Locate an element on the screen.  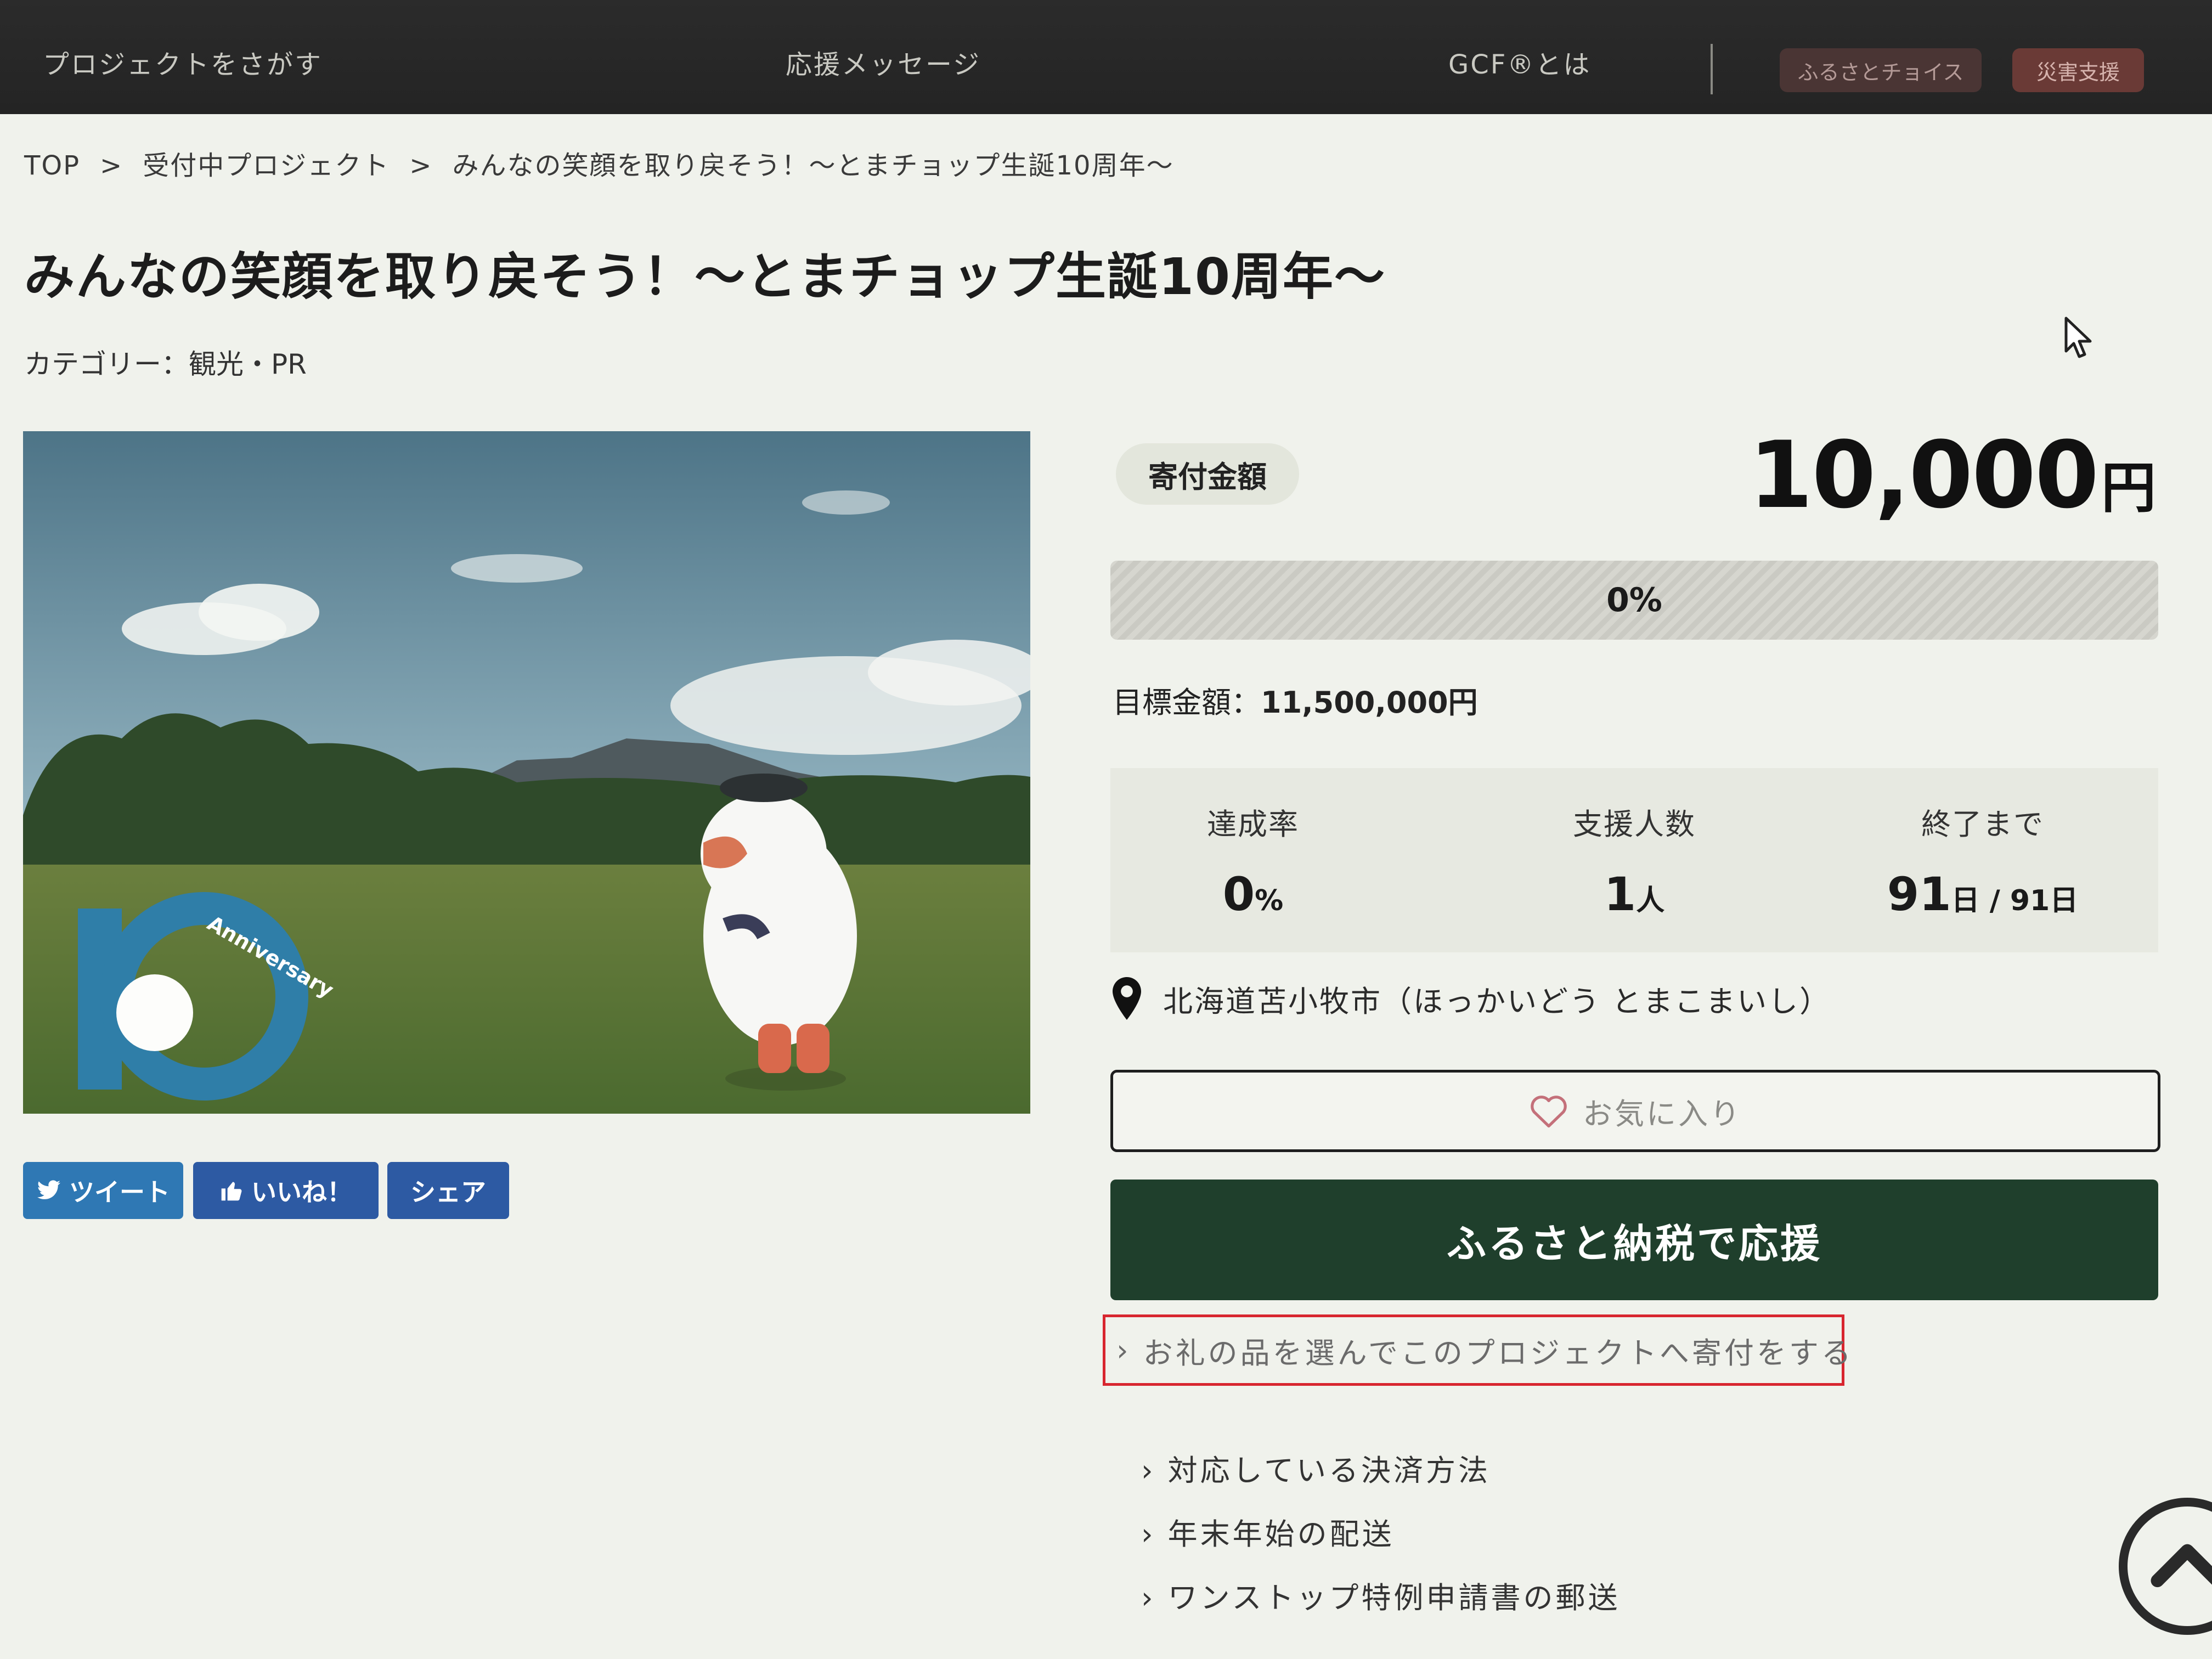
stat-value: 0 is located at coordinates (1238, 894).